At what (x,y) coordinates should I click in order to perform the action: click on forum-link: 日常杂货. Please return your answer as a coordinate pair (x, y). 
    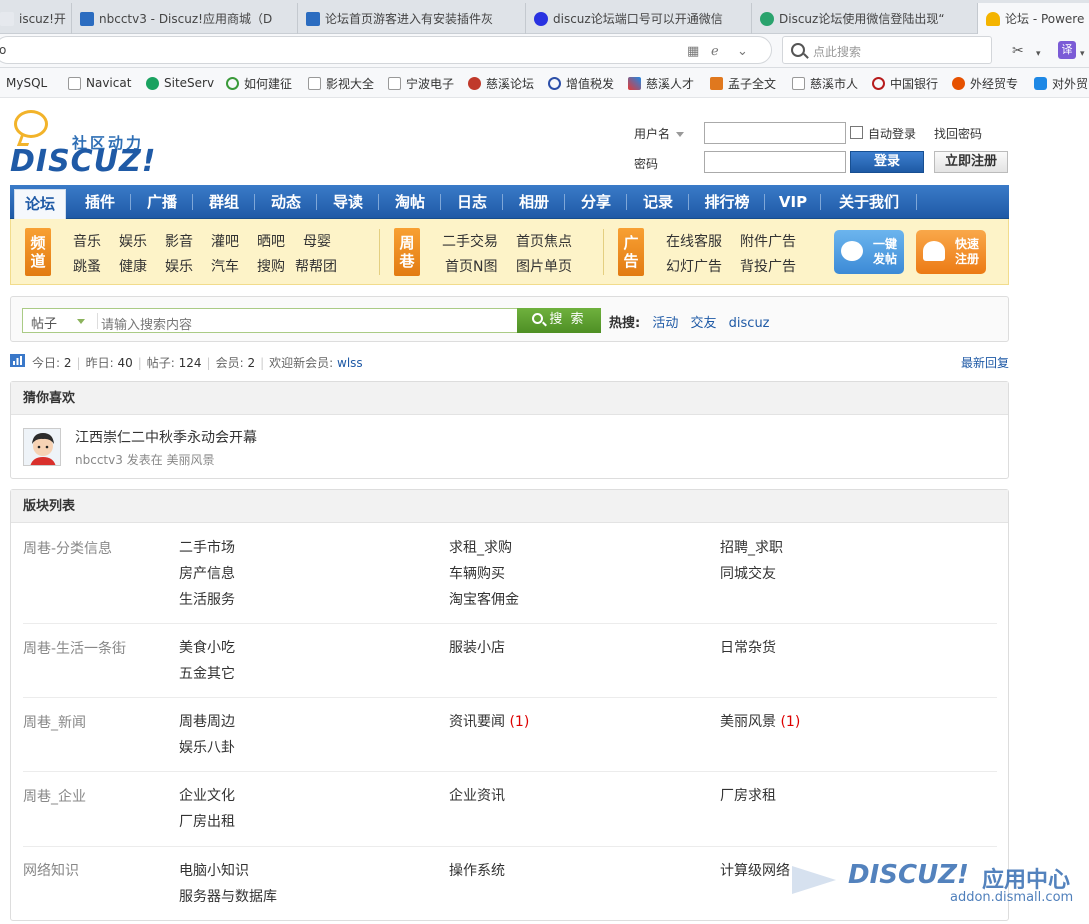
    Looking at the image, I should click on (748, 647).